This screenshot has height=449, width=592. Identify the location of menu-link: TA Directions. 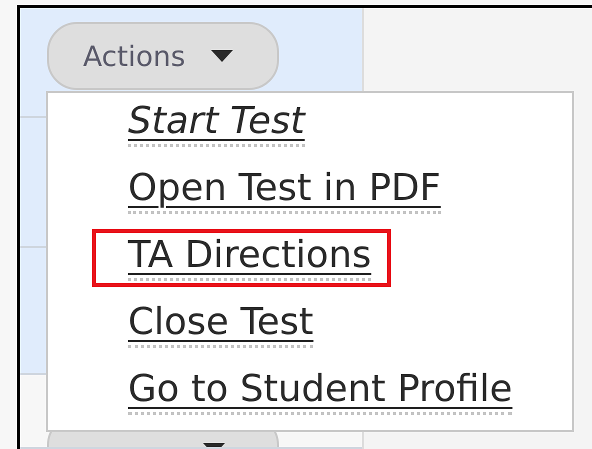
(250, 258).